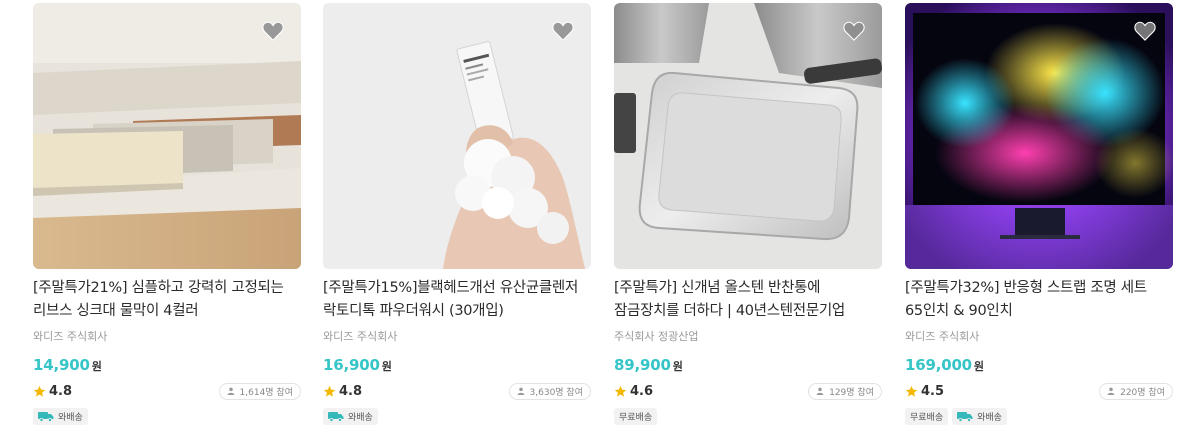 This screenshot has width=1182, height=448. I want to click on meta-row: 4.8 3,630명 참여, so click(457, 391).